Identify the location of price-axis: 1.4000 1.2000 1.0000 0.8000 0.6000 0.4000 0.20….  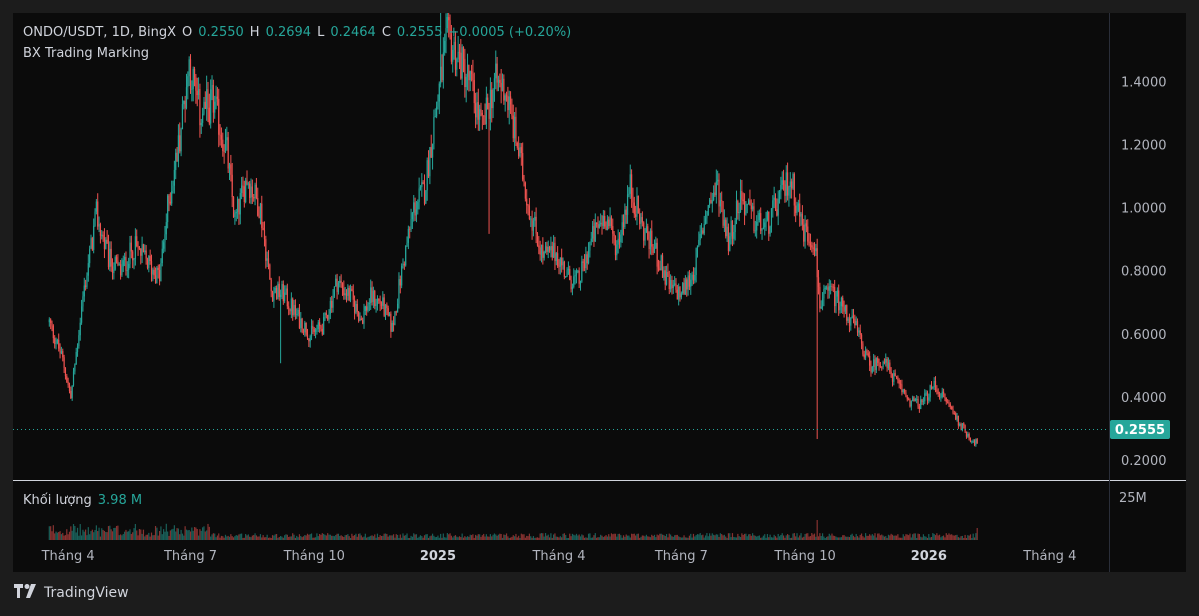
(1144, 272).